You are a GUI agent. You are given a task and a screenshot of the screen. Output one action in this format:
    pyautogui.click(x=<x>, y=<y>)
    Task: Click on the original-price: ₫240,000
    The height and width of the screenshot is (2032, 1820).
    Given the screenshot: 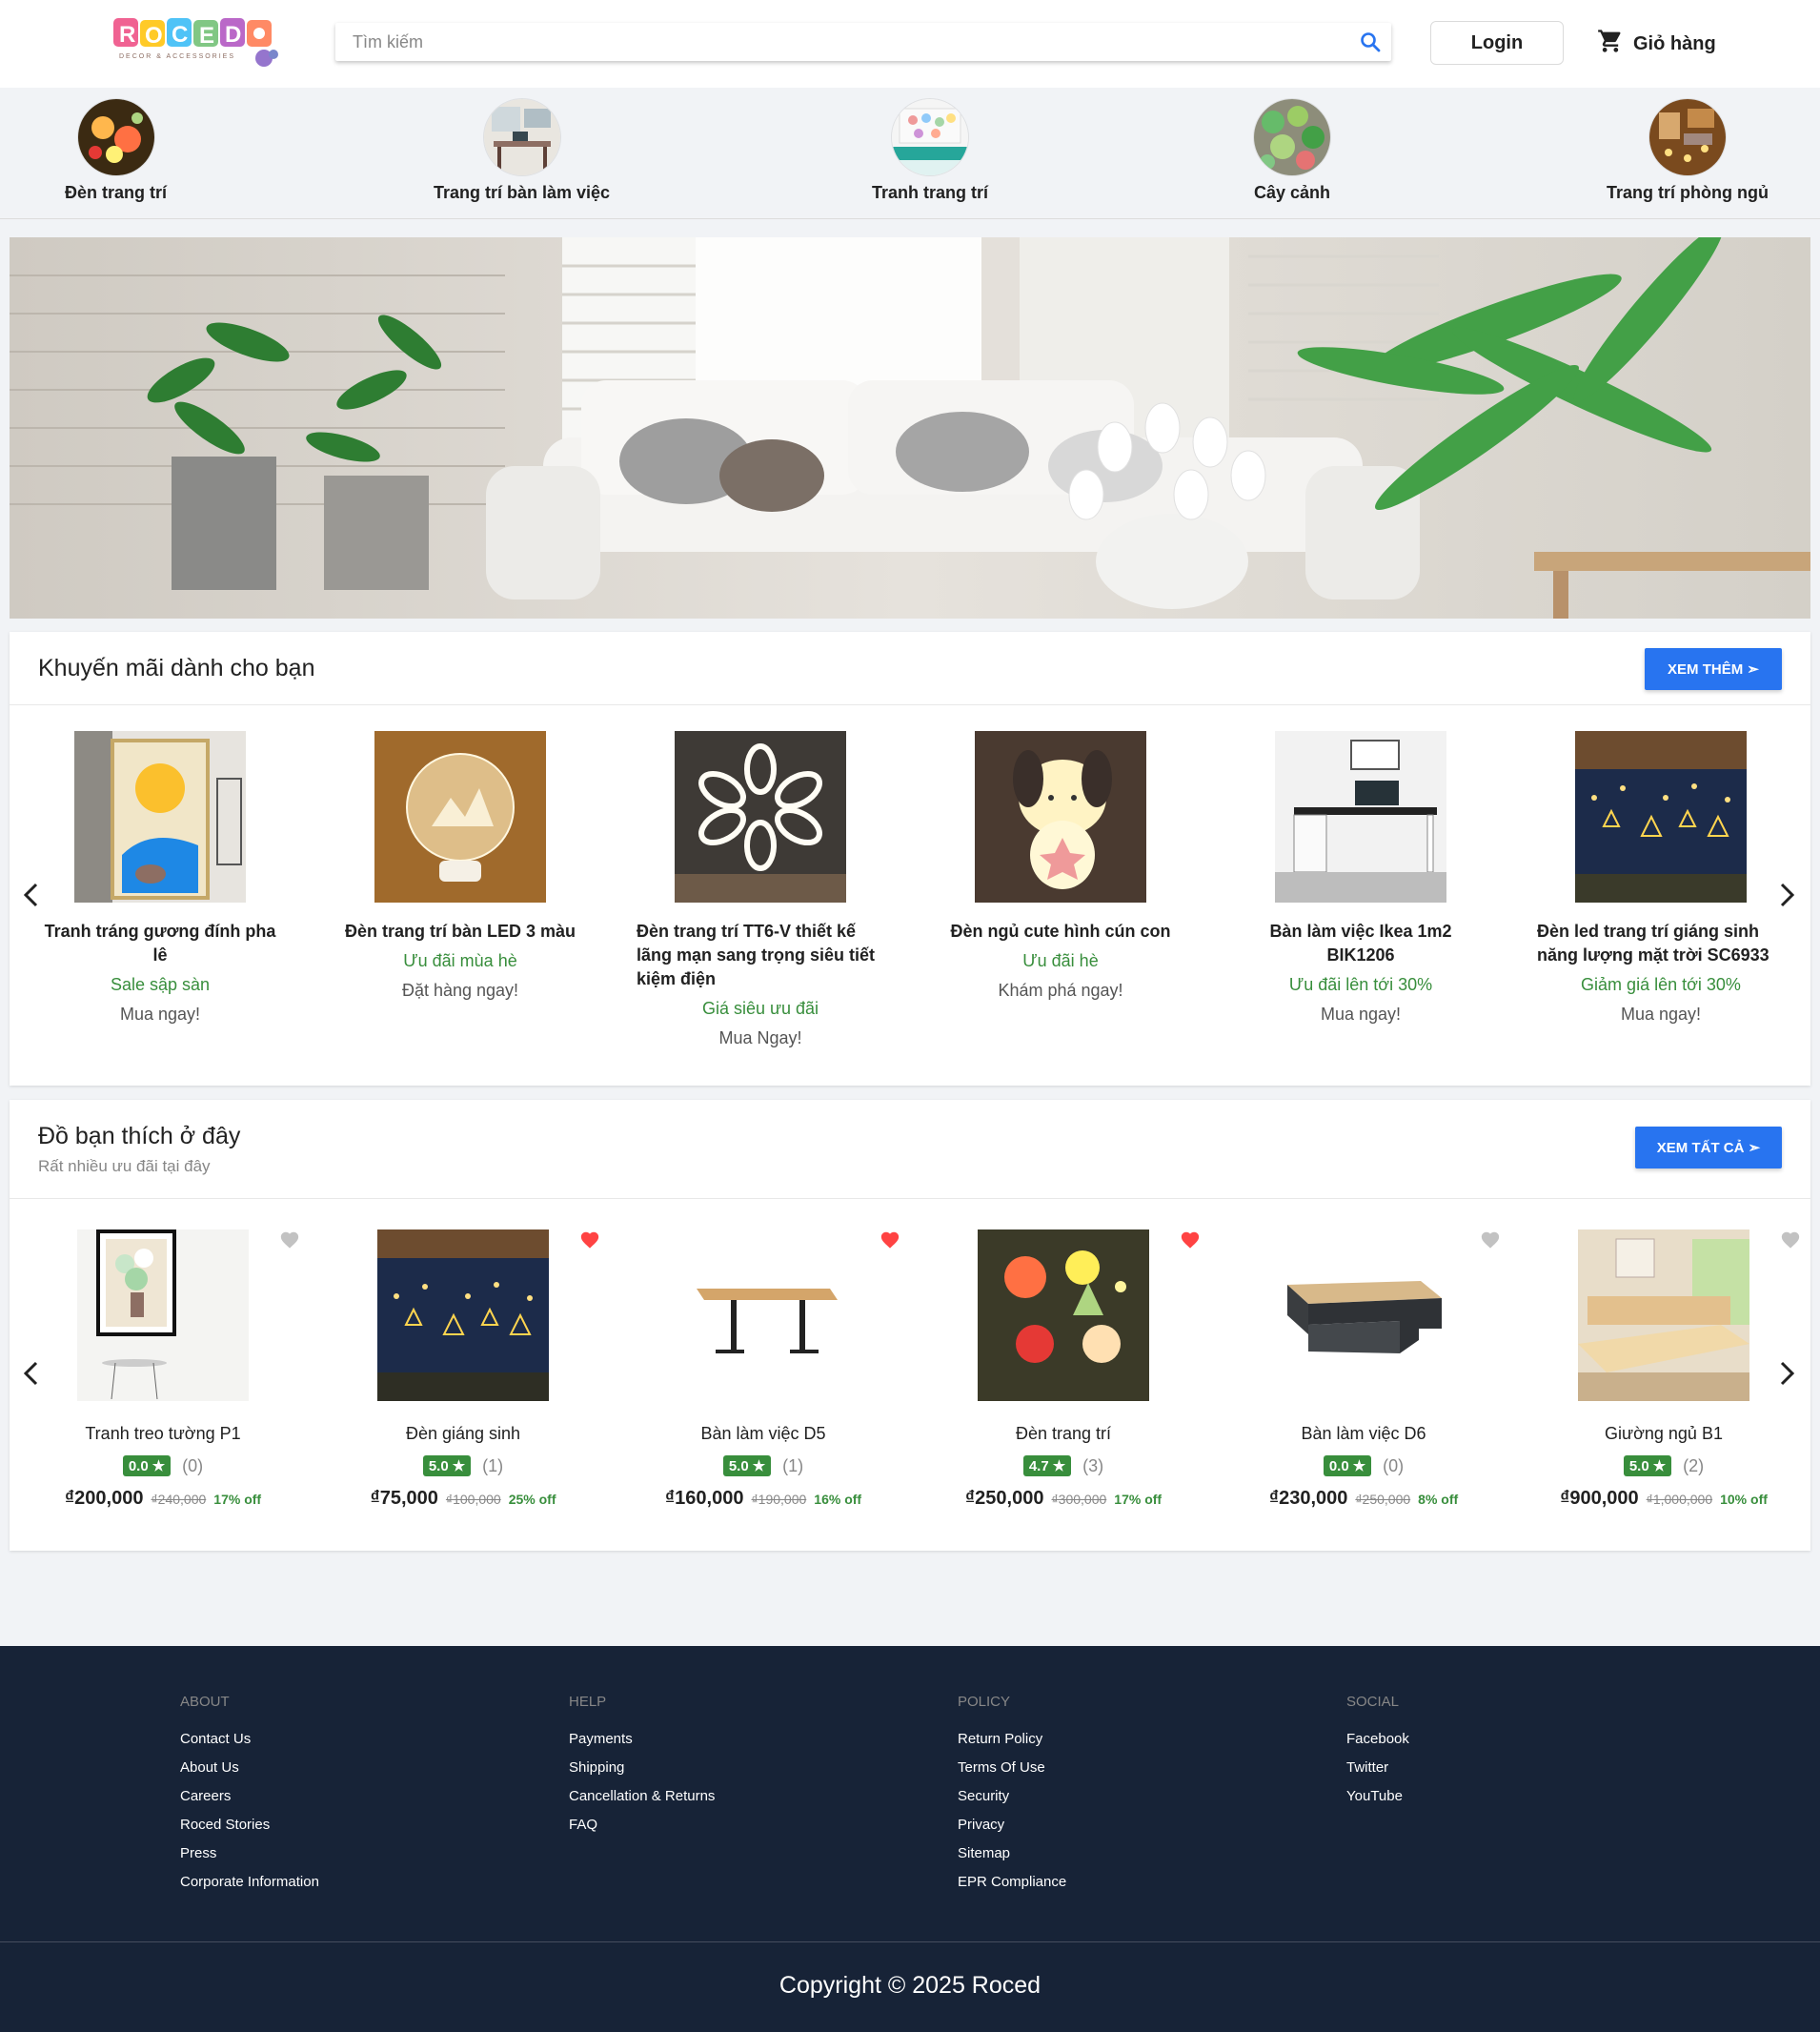 What is the action you would take?
    pyautogui.click(x=179, y=1499)
    